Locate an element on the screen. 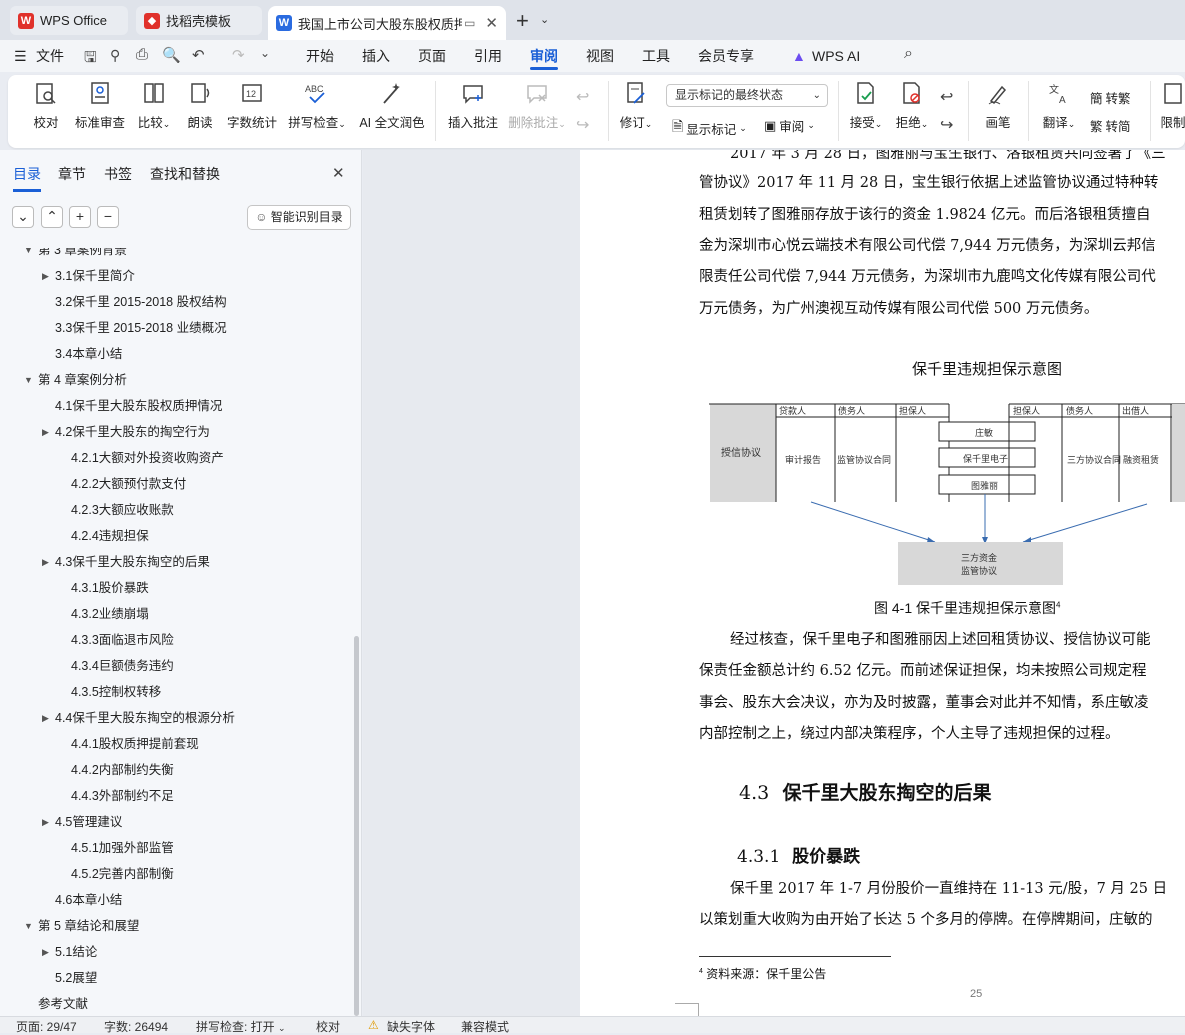 This screenshot has height=1035, width=1185. tab-find-replace: 查找和替换 is located at coordinates (185, 174).